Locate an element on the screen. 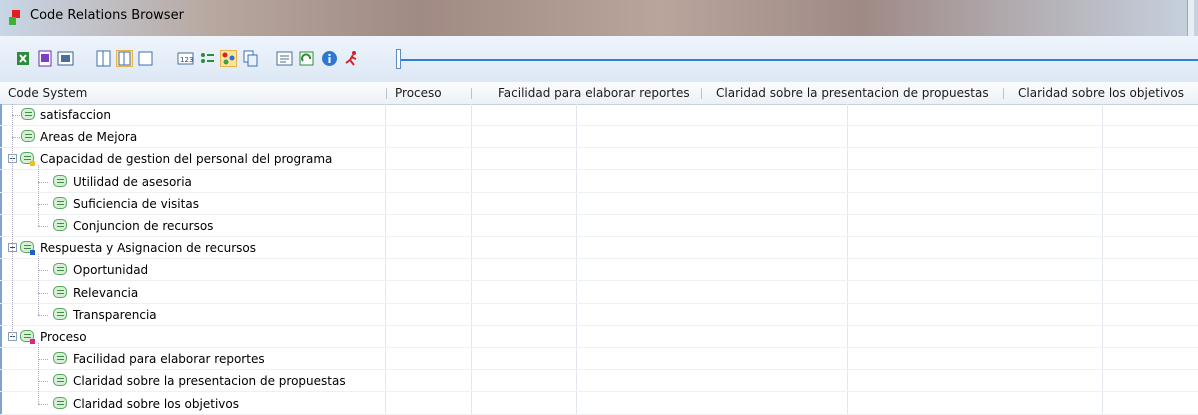  slider-thumb is located at coordinates (398, 59).